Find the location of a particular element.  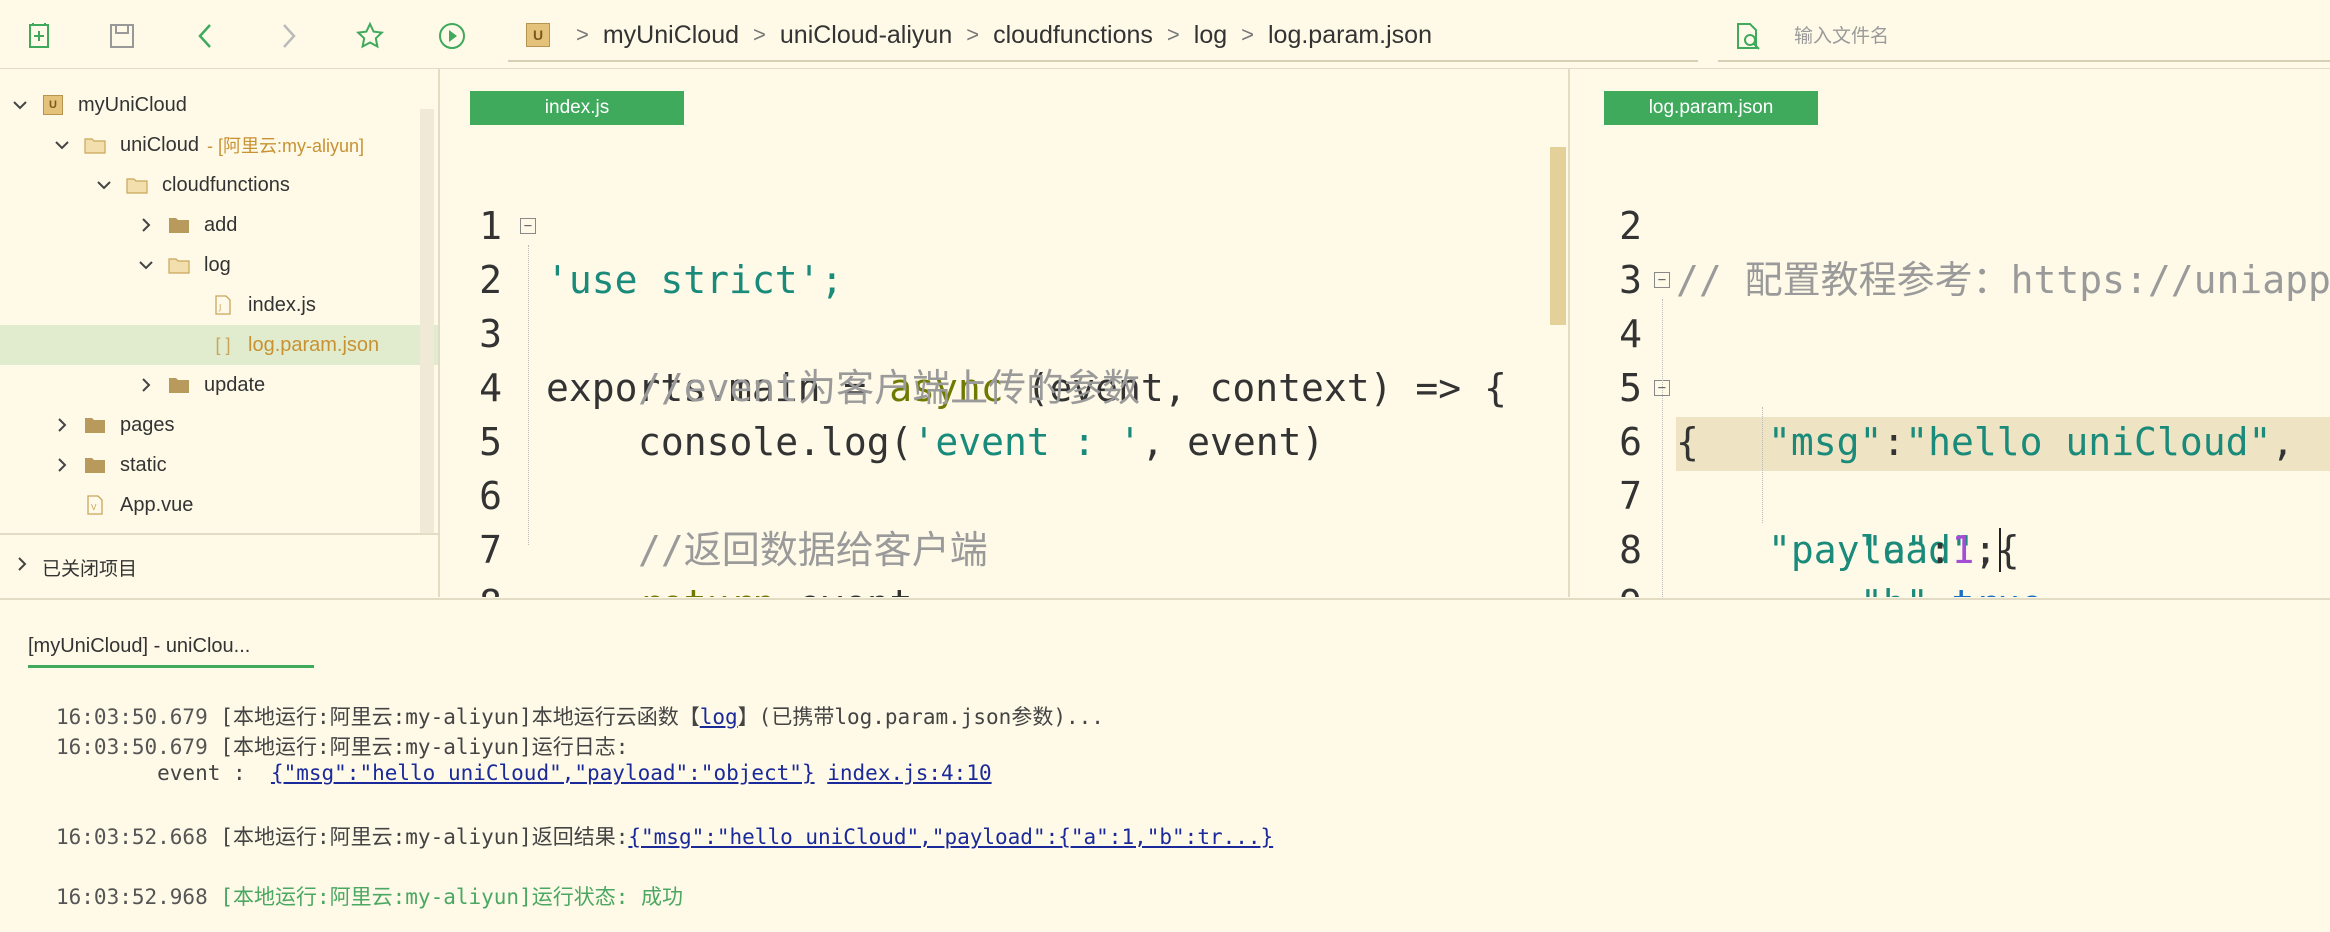

code-line: 1 'use strict'; is located at coordinates (1004, 223).